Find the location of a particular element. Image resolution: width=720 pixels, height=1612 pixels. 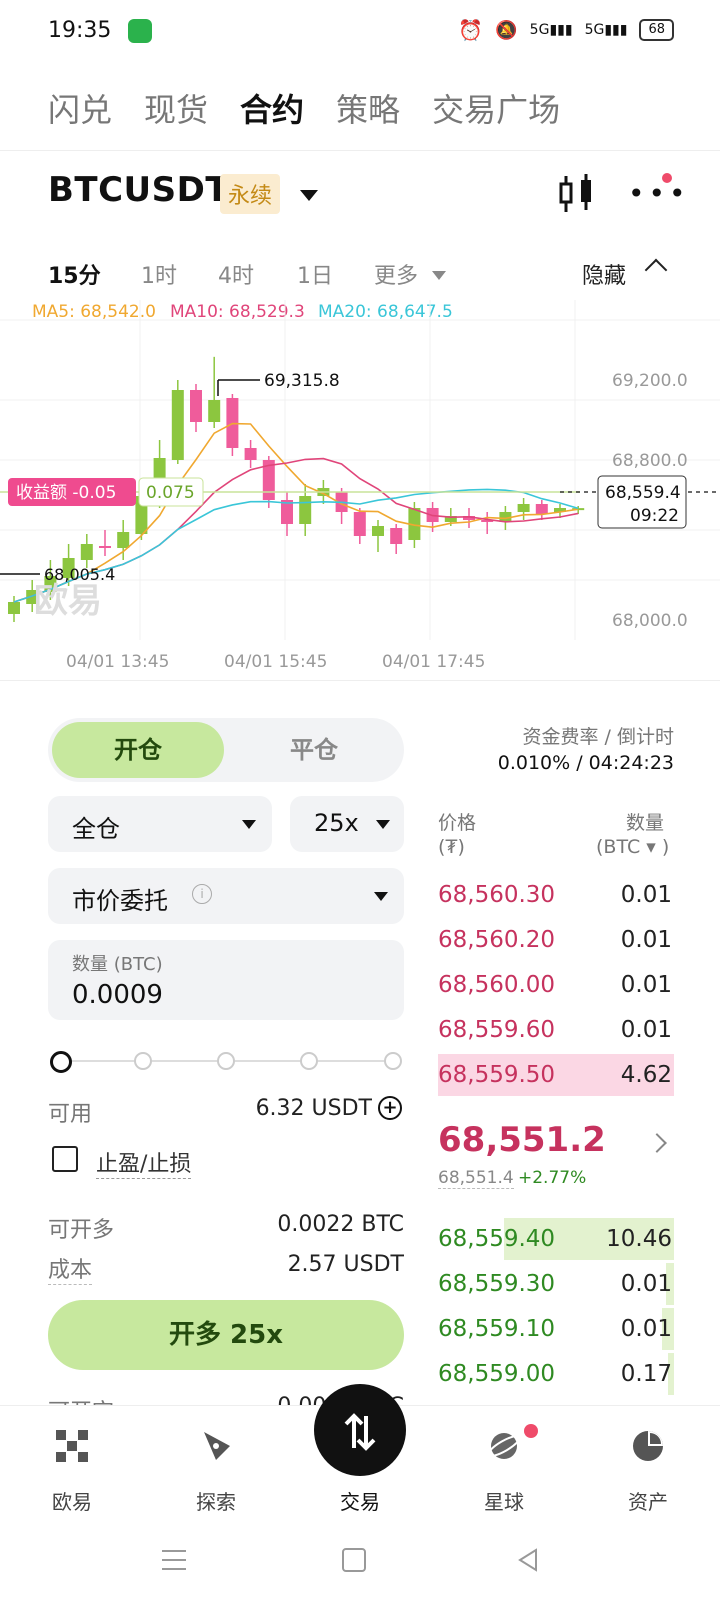

nav-explore-label: 探索 is located at coordinates (216, 1502).